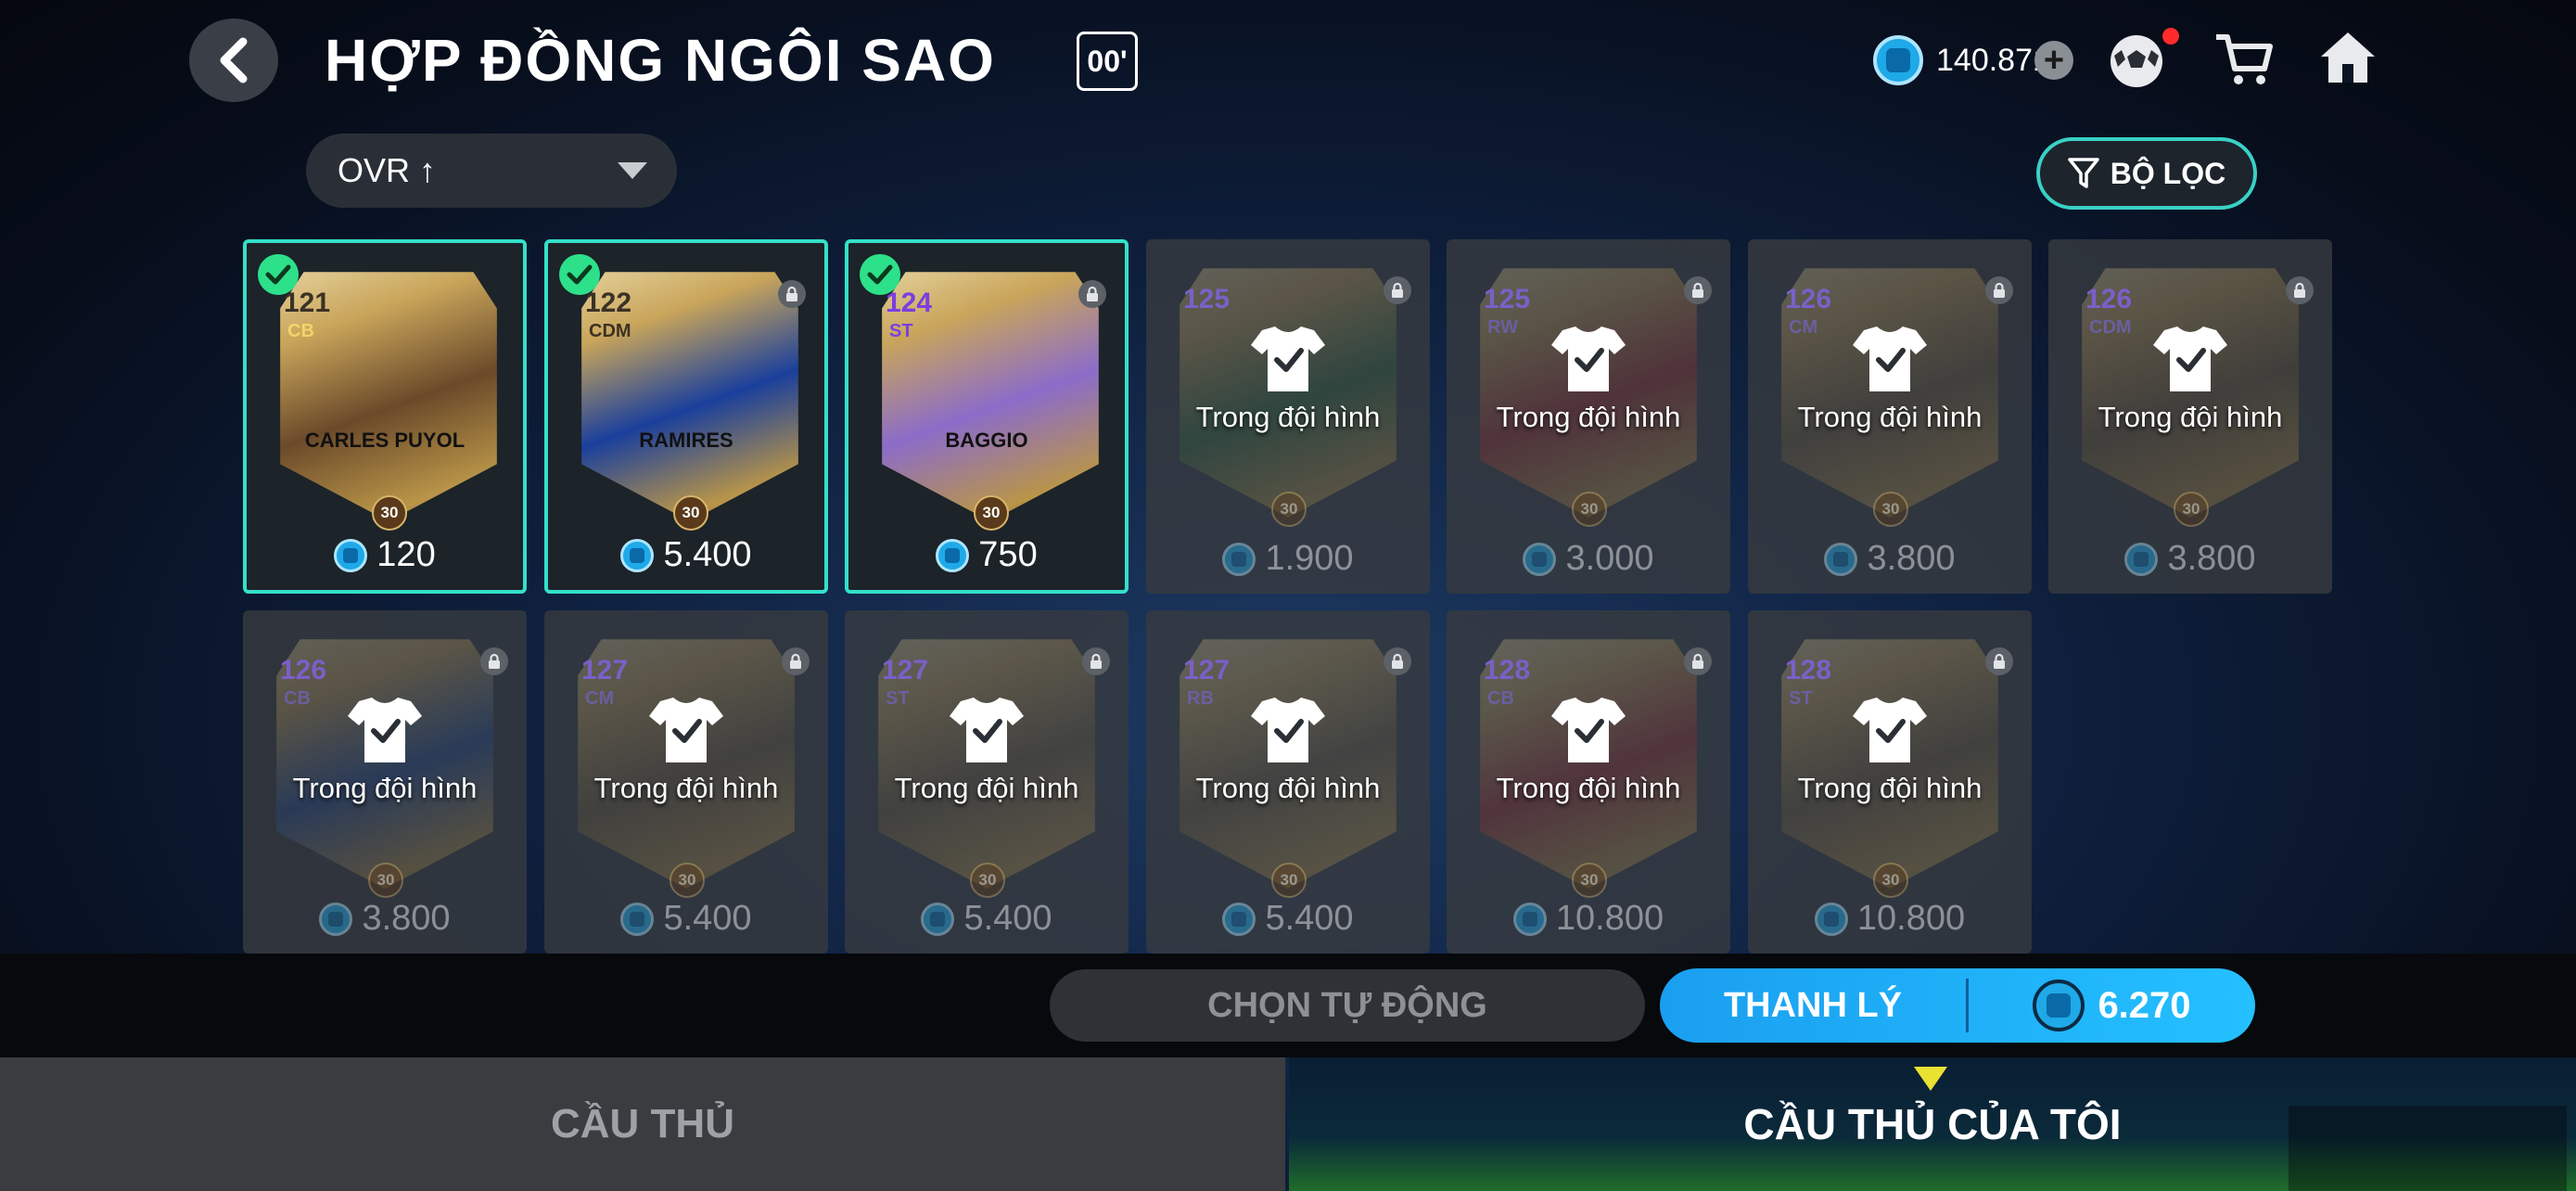  I want to click on card-ovr: 125, so click(1507, 299).